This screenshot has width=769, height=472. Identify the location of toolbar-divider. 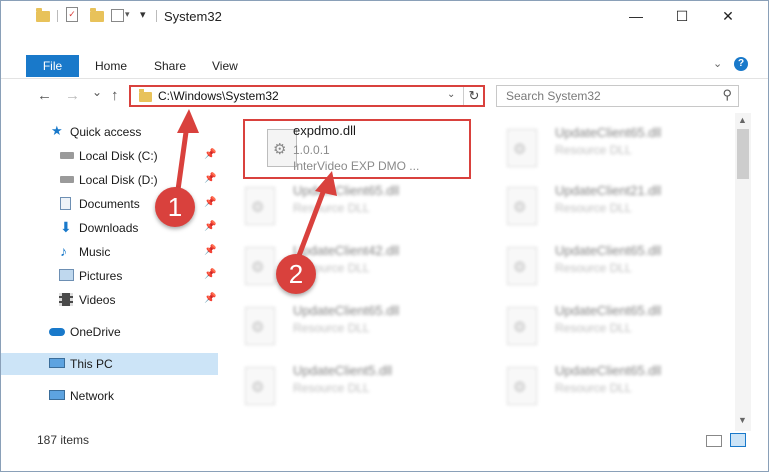
(57, 16).